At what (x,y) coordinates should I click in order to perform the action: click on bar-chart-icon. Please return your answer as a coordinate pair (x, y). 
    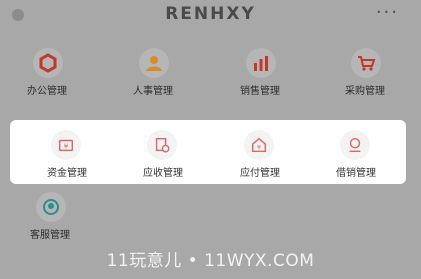
    Looking at the image, I should click on (261, 63).